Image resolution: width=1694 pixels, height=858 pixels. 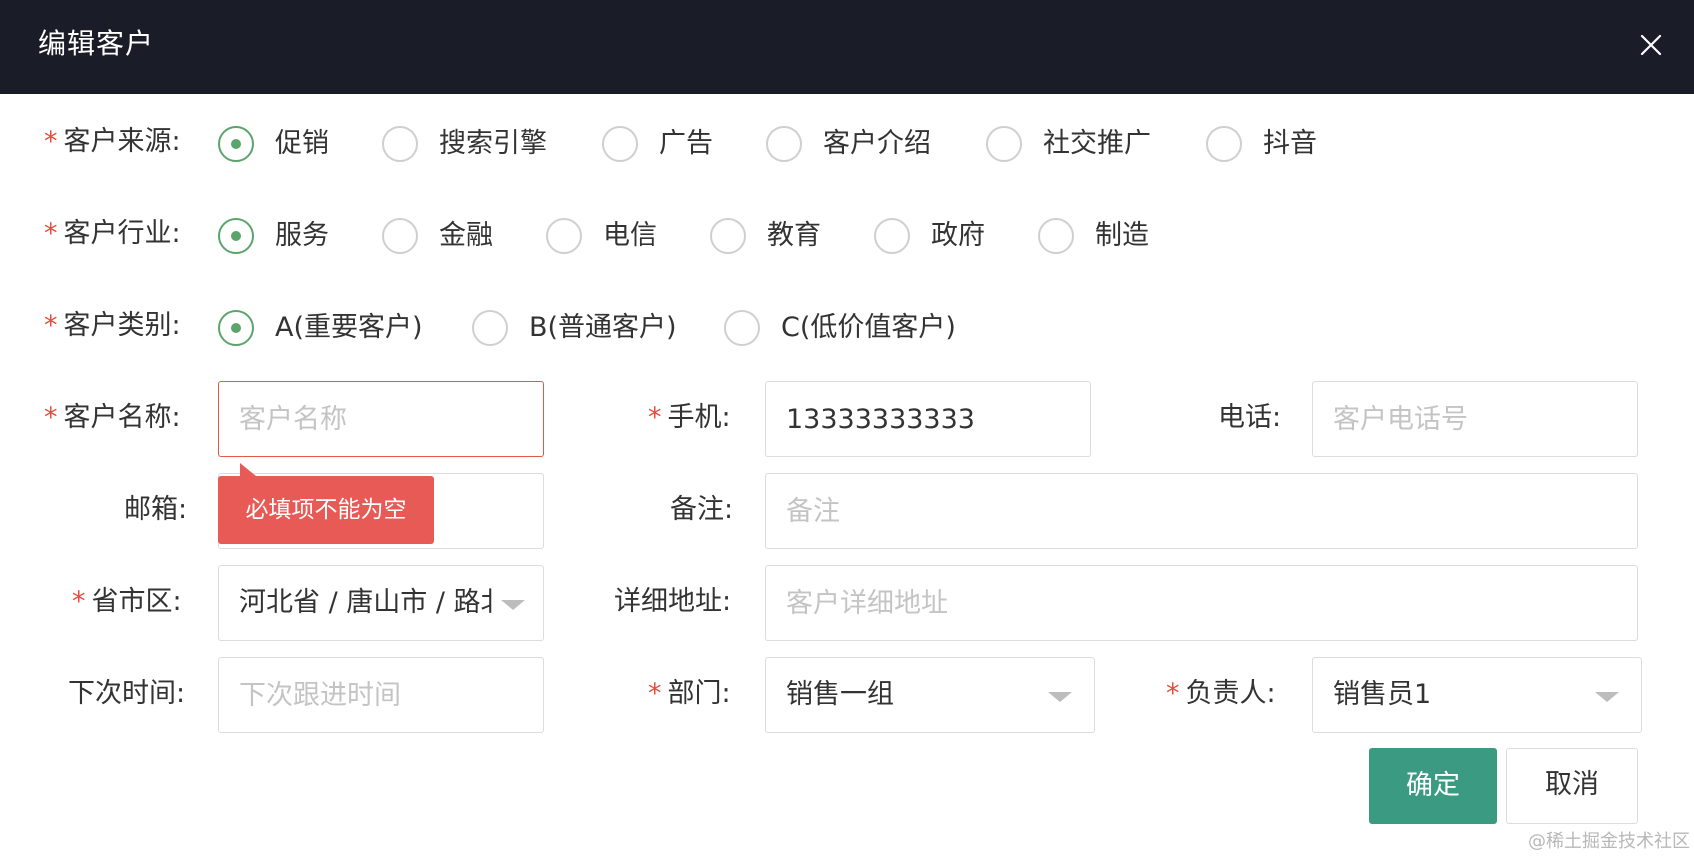 I want to click on customer-name-input, so click(x=381, y=419).